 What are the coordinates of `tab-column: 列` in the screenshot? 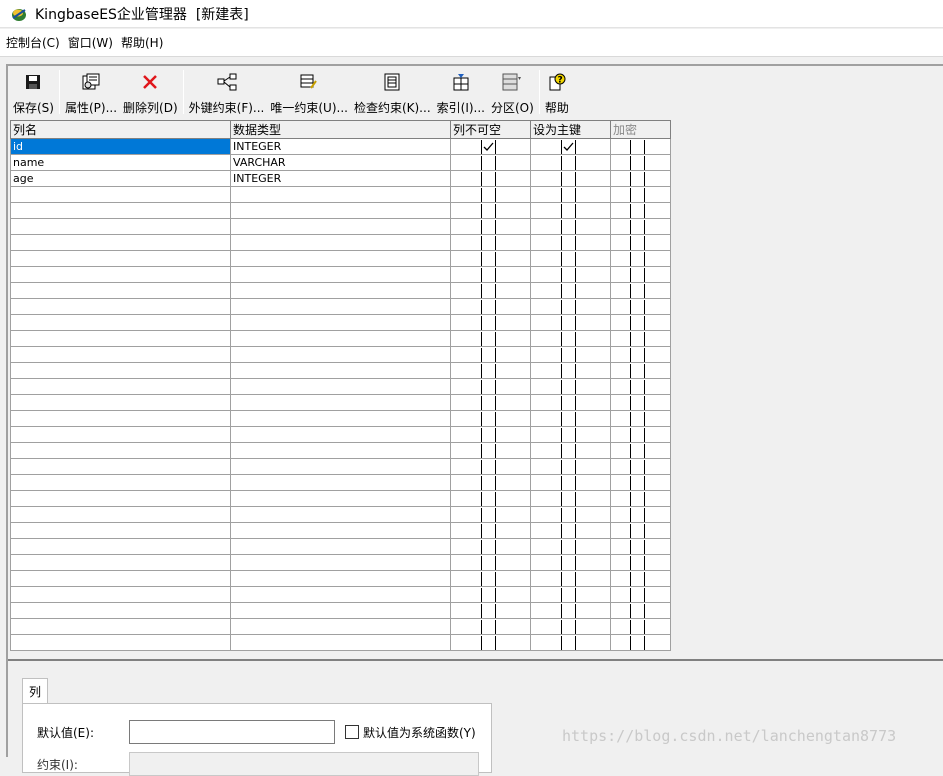 It's located at (35, 691).